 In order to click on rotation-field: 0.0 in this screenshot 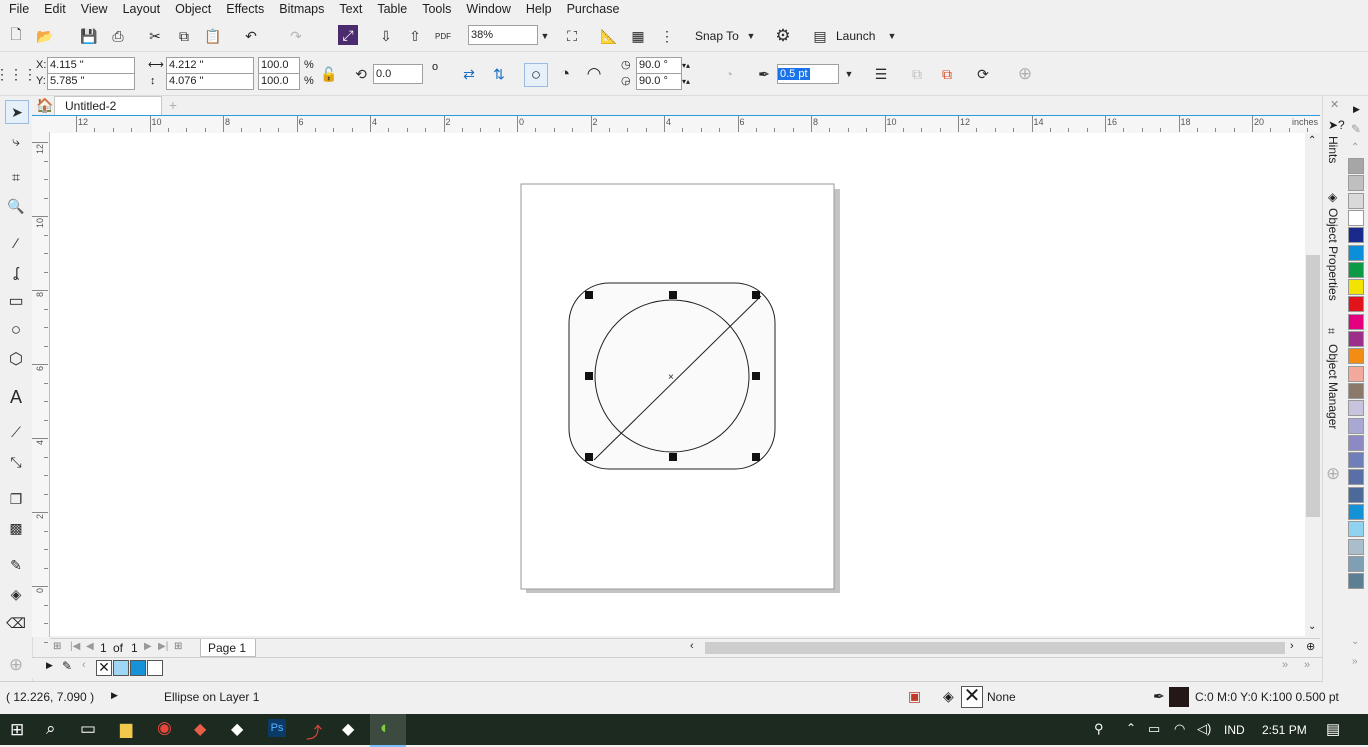, I will do `click(398, 74)`.